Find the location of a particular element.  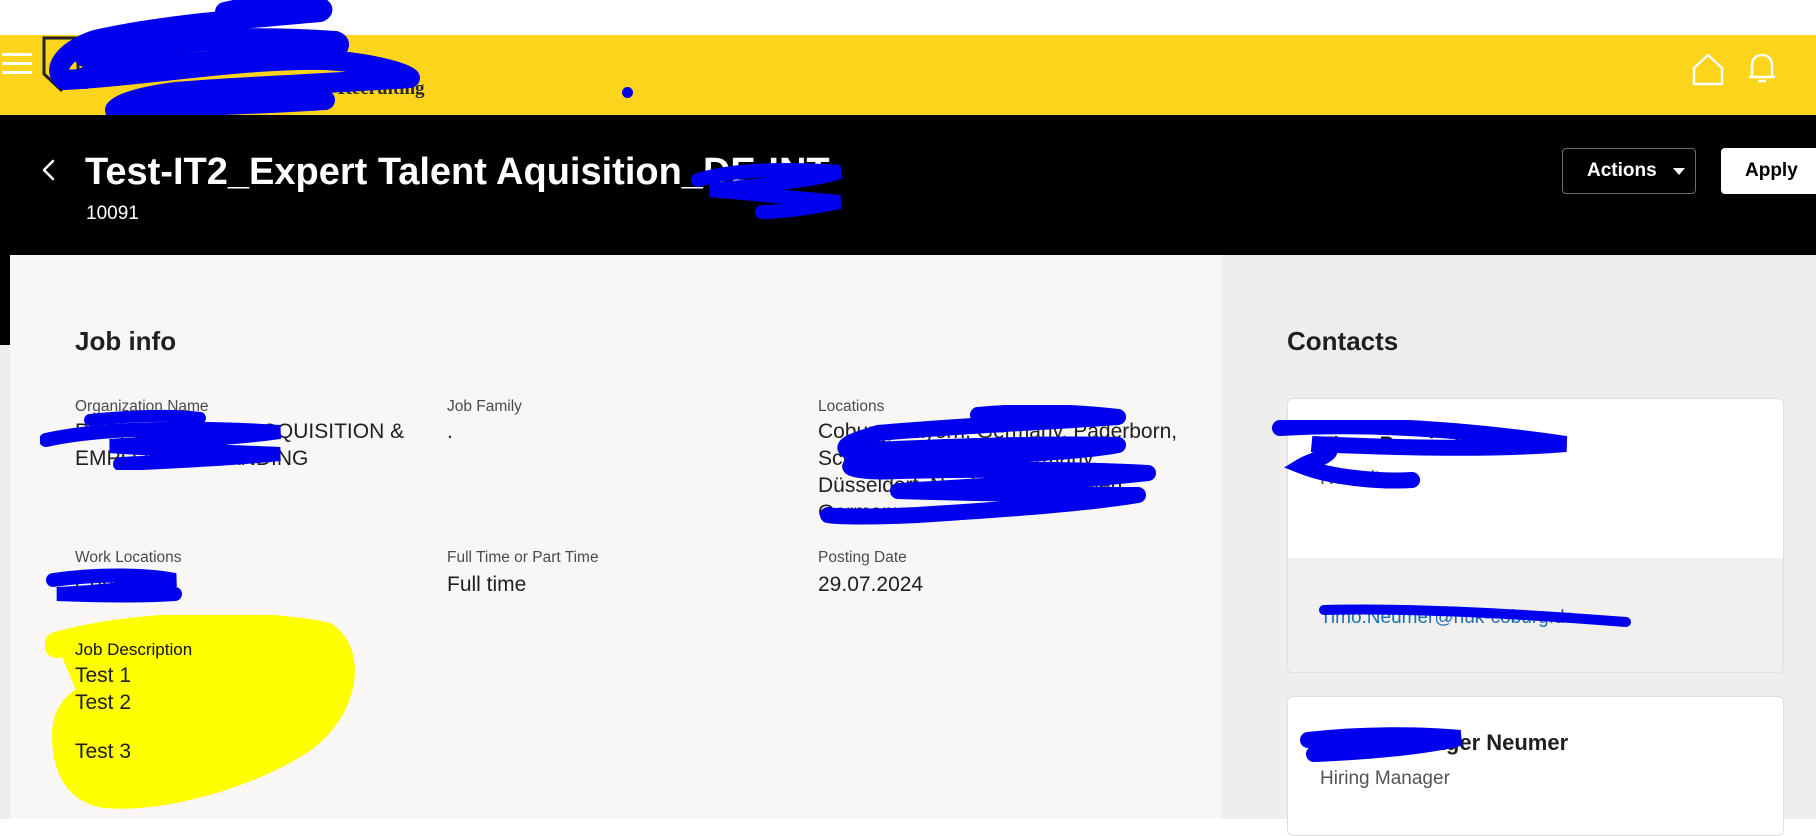

contact-role-2: Hiring Manager is located at coordinates (1385, 778).